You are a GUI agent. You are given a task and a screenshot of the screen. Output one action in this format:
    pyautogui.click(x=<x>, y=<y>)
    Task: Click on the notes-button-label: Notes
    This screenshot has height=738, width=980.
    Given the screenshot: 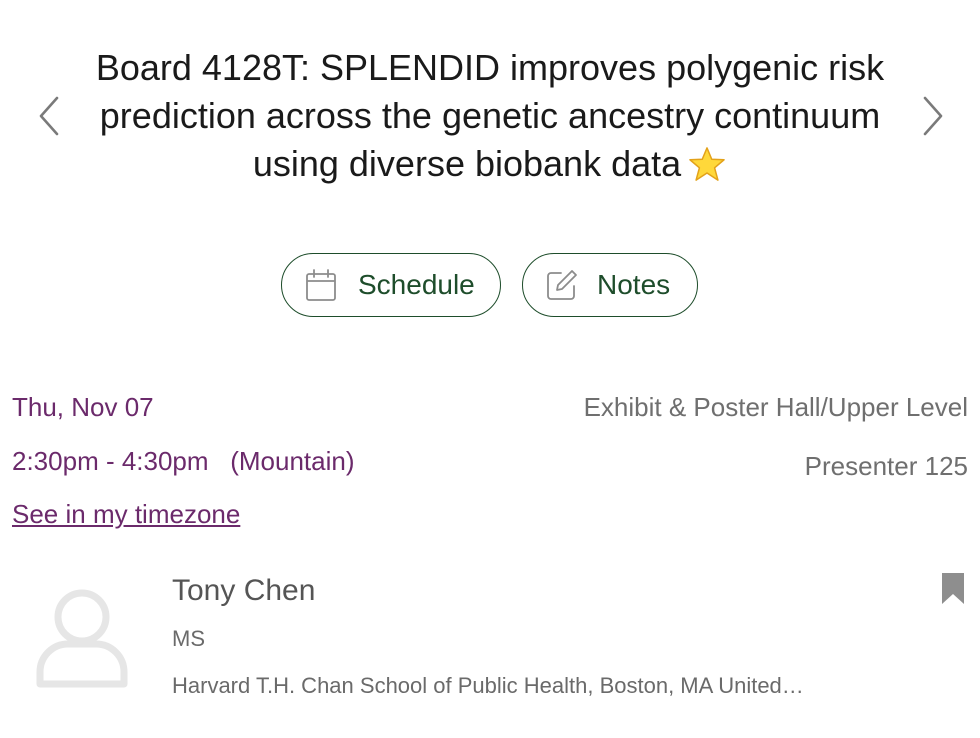 What is the action you would take?
    pyautogui.click(x=634, y=284)
    